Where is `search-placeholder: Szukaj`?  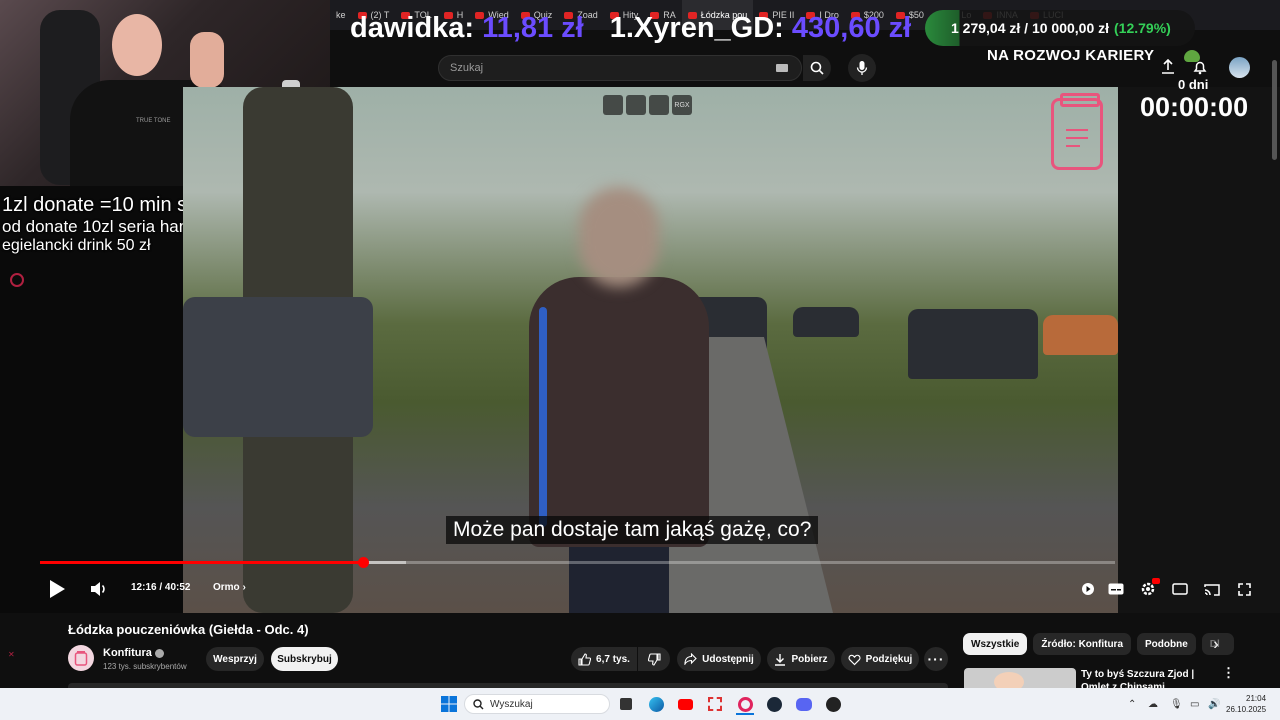 search-placeholder: Szukaj is located at coordinates (467, 68).